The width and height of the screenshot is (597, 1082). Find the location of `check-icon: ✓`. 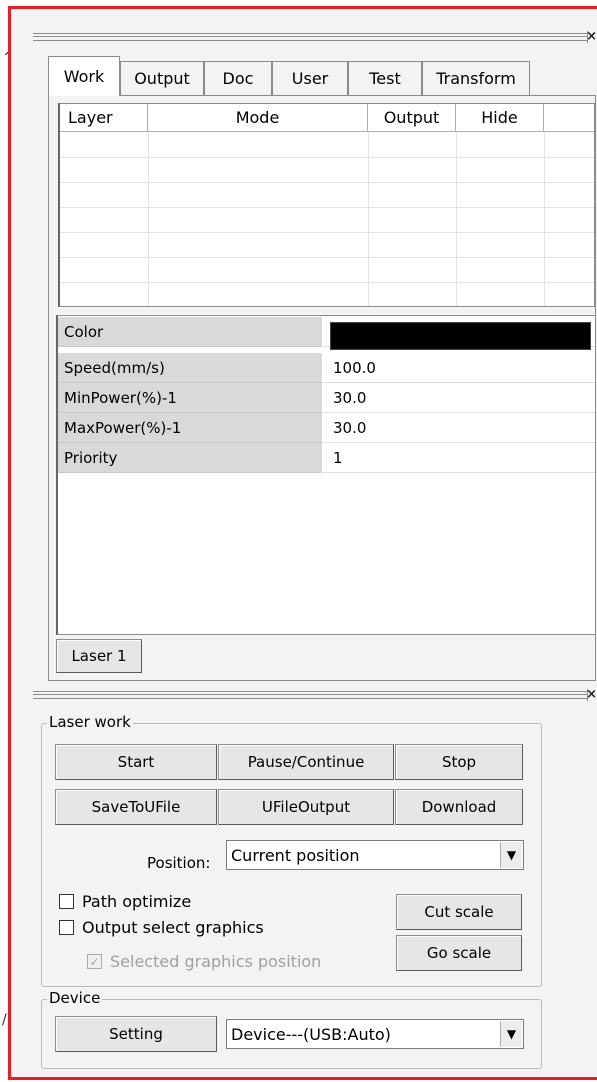

check-icon: ✓ is located at coordinates (94, 961).